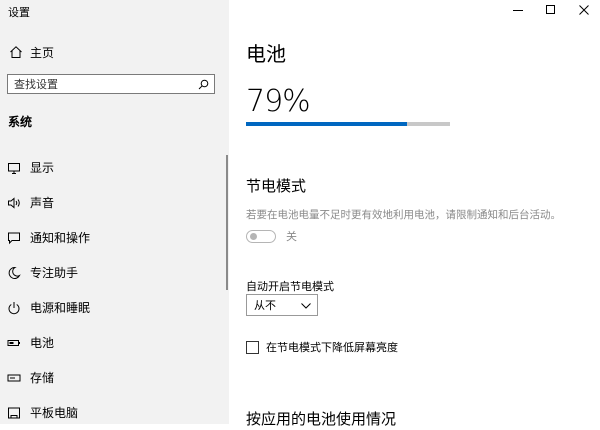  What do you see at coordinates (114, 52) in the screenshot?
I see `sidebar-item-home: 主页` at bounding box center [114, 52].